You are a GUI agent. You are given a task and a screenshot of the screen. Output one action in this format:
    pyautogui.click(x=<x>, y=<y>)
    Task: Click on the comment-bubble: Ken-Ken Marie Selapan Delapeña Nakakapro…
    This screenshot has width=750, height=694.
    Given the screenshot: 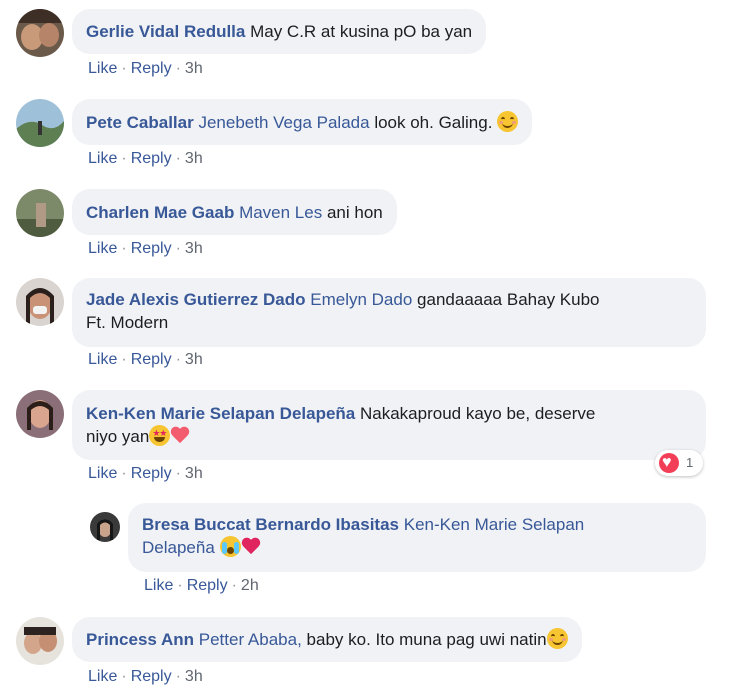 What is the action you would take?
    pyautogui.click(x=389, y=425)
    